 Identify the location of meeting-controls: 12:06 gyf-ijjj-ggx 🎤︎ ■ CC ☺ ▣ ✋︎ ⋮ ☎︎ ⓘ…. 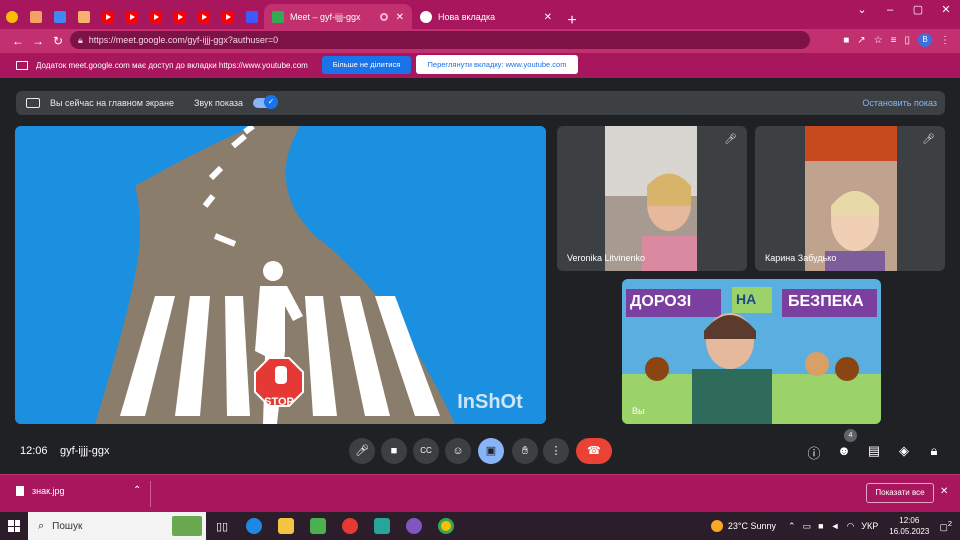
(480, 451).